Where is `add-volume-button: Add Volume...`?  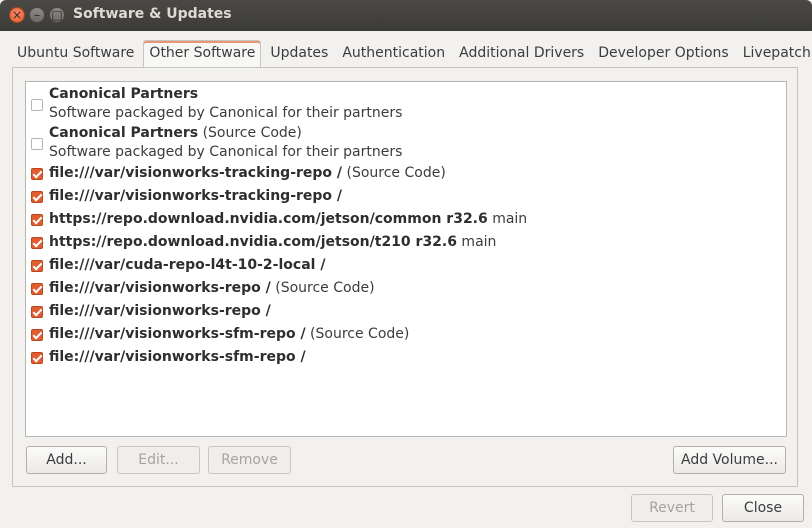 add-volume-button: Add Volume... is located at coordinates (729, 460).